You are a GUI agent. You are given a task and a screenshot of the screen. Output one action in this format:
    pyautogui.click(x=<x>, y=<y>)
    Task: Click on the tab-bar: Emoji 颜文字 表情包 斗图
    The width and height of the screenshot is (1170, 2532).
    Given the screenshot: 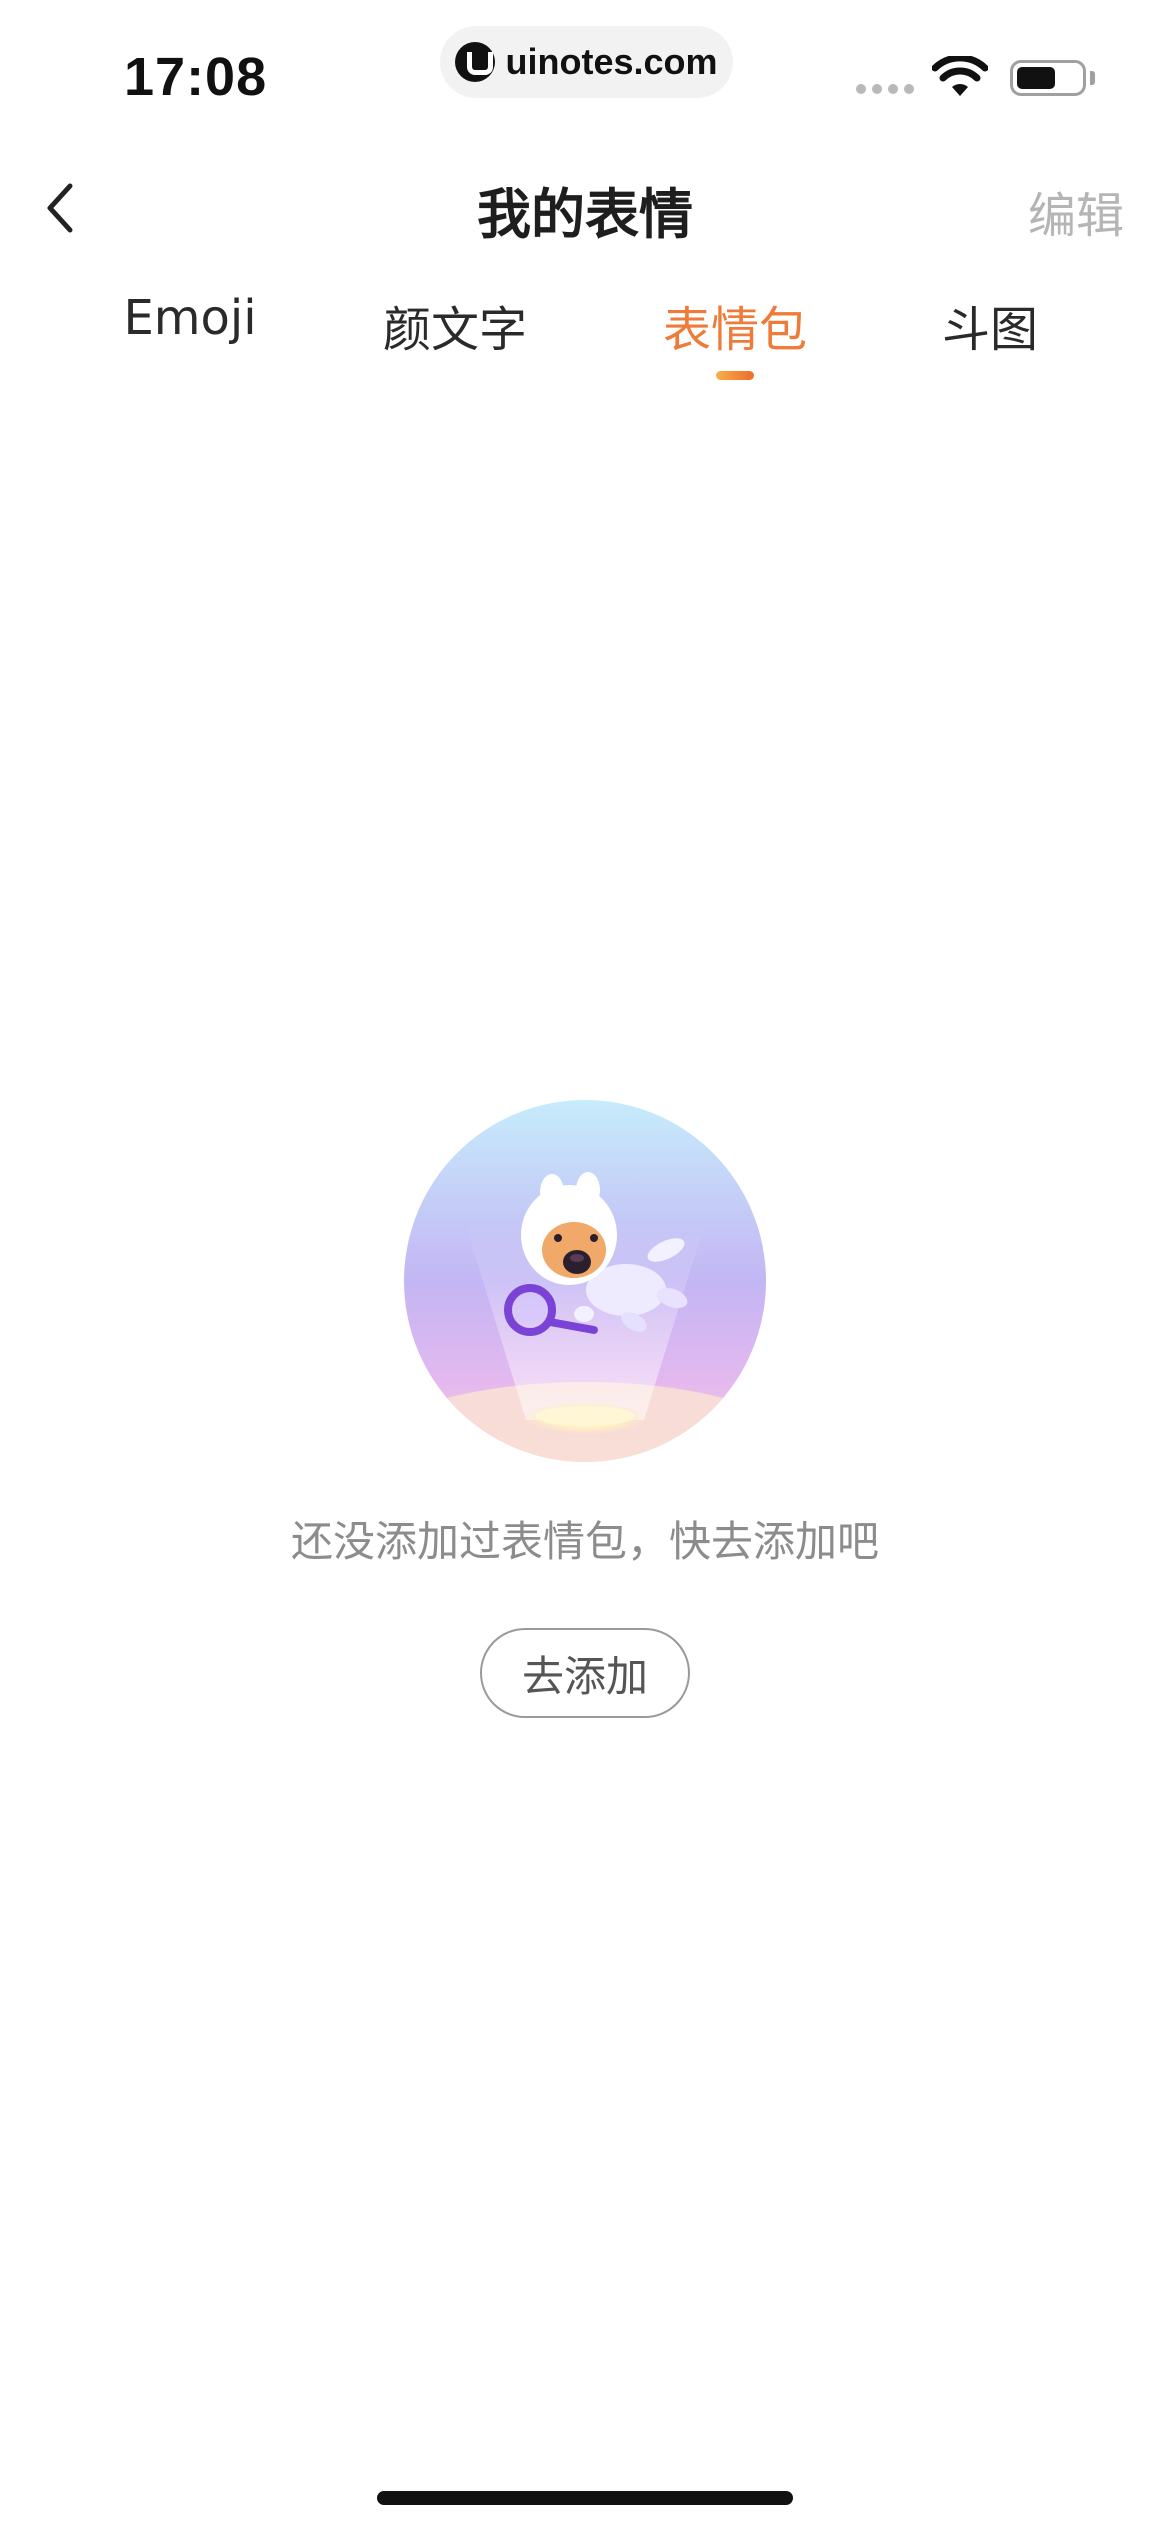 What is the action you would take?
    pyautogui.click(x=585, y=340)
    